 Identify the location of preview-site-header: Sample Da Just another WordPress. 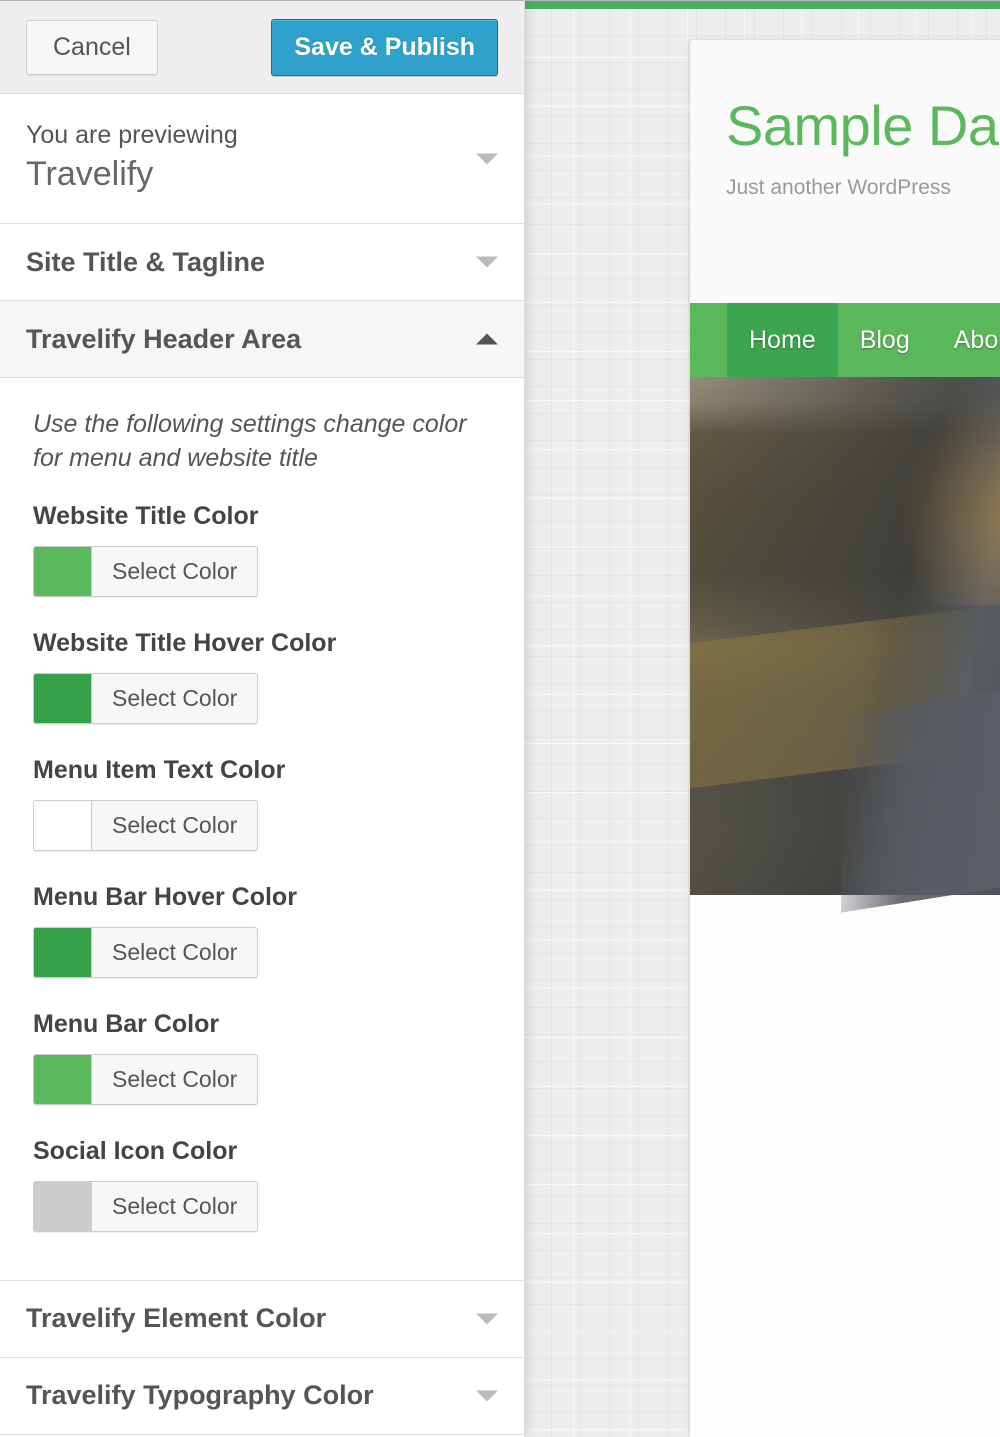
(845, 171).